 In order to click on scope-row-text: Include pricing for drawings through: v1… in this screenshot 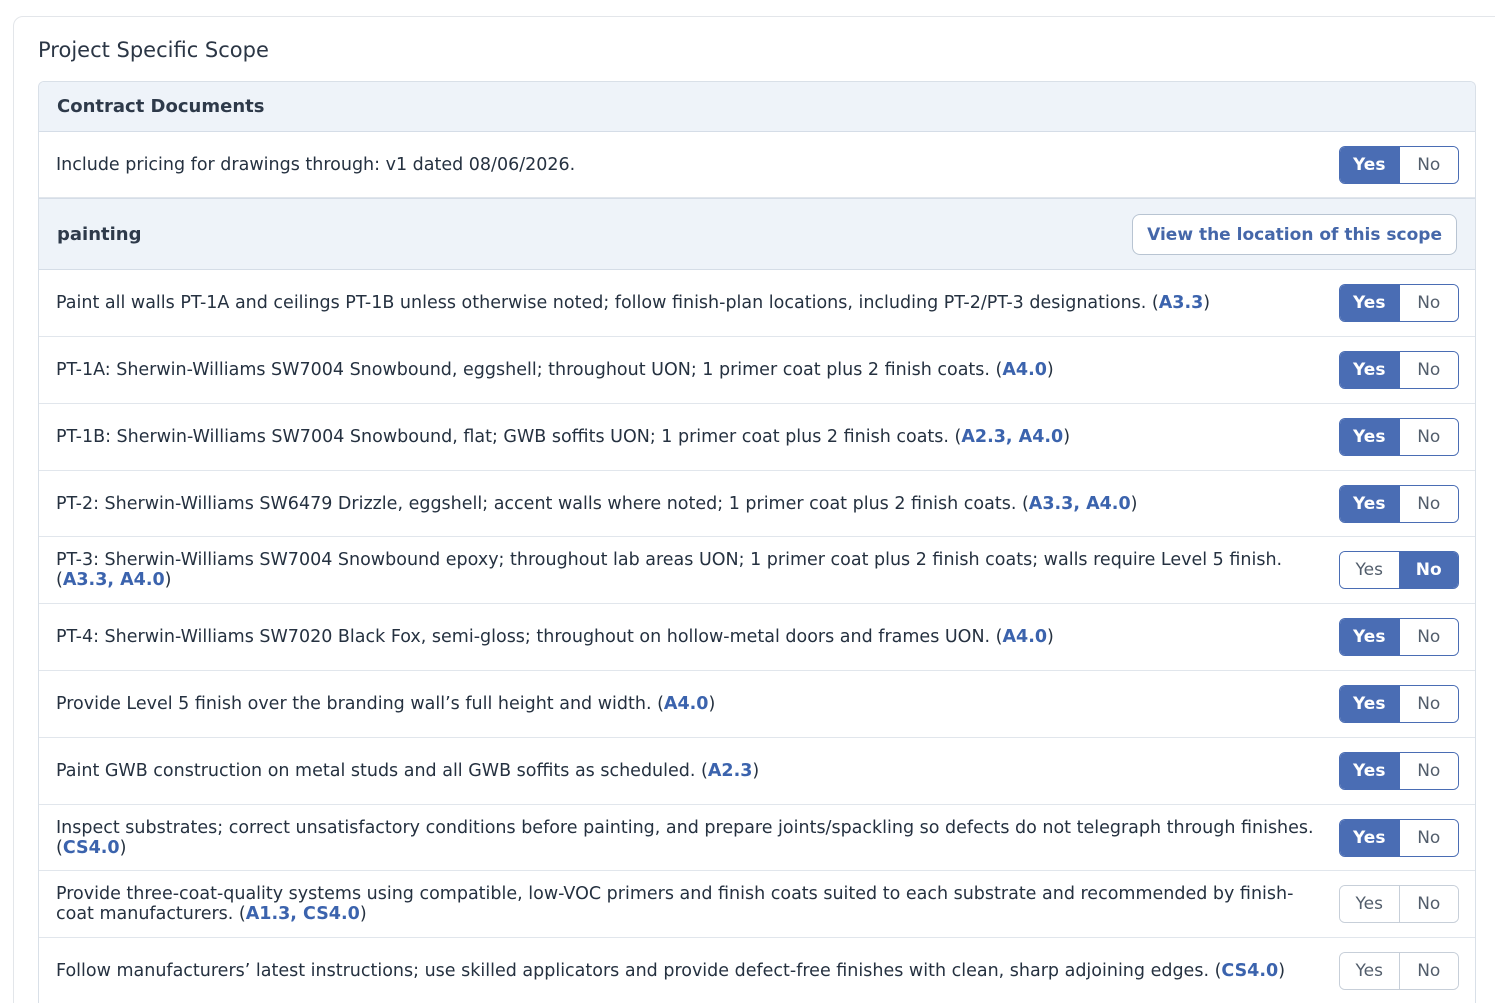, I will do `click(327, 165)`.